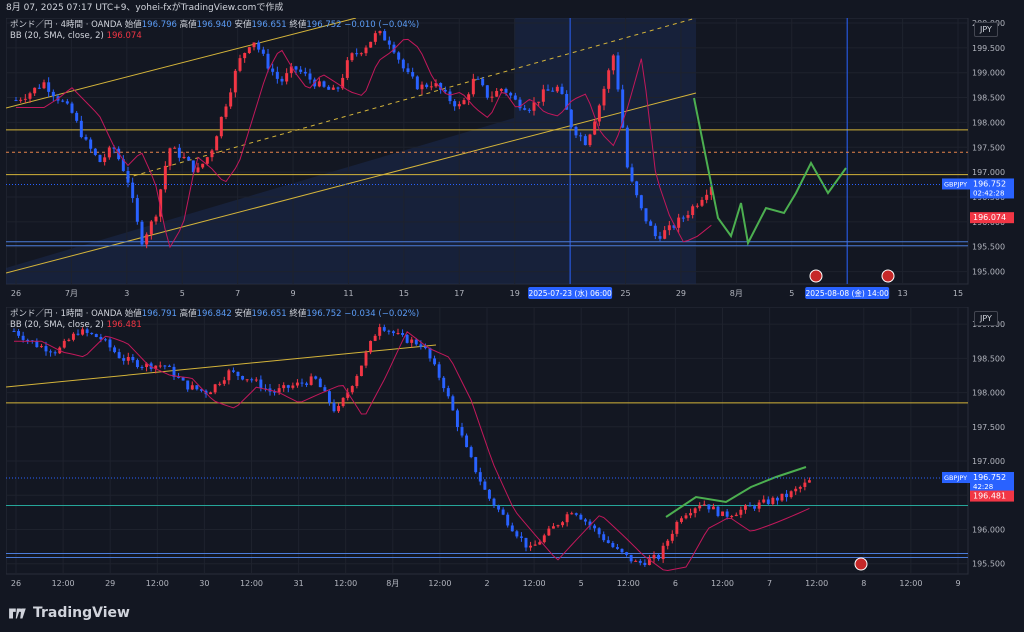 Image resolution: width=1024 pixels, height=632 pixels. I want to click on x-tick-label: 7月, so click(71, 293).